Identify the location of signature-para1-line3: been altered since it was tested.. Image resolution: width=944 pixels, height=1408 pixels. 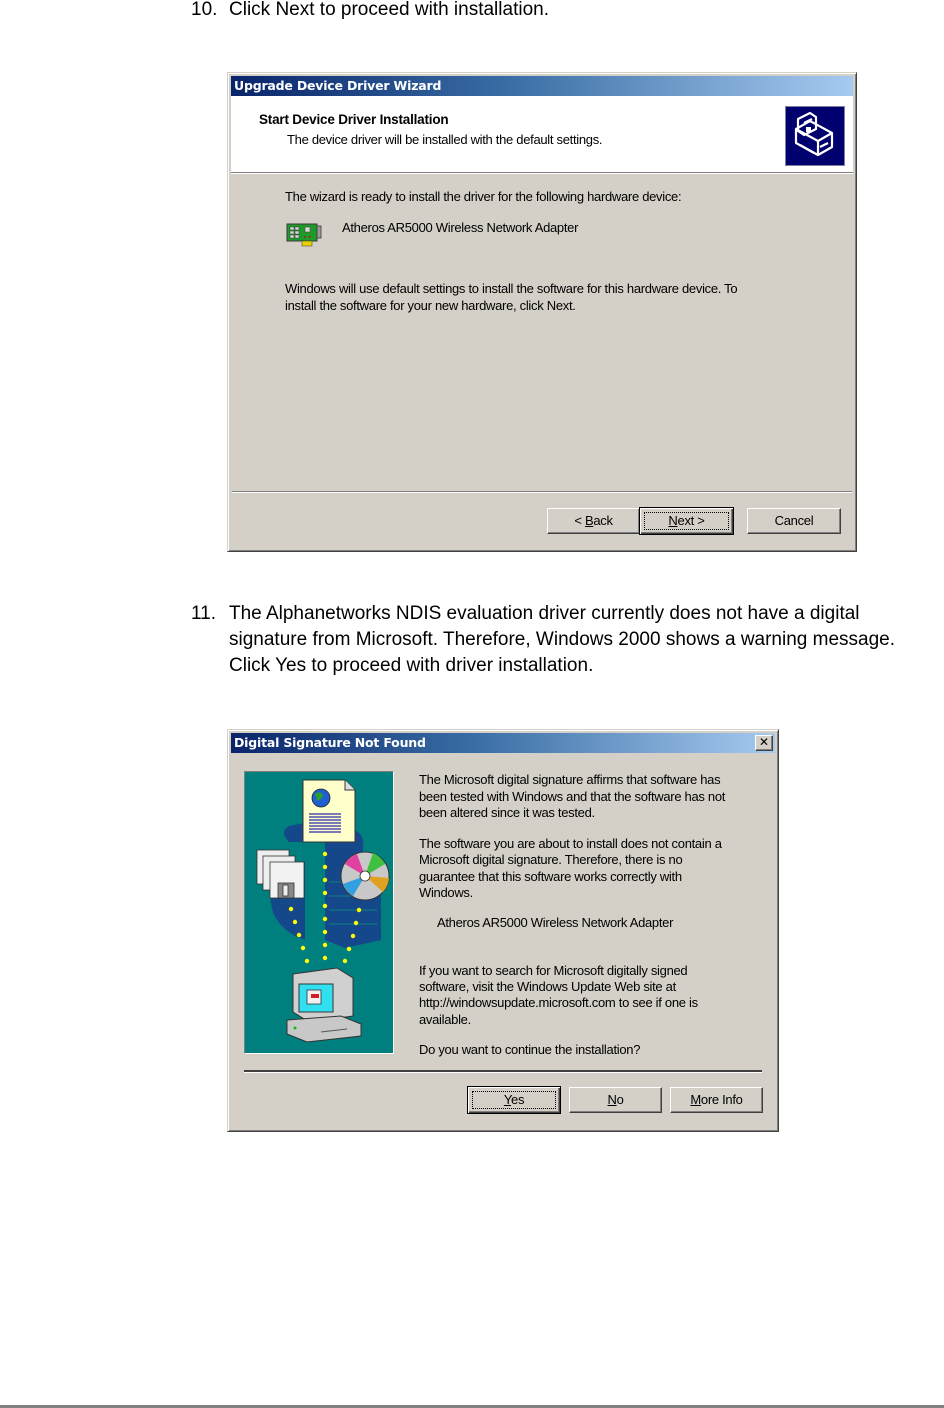
(507, 812).